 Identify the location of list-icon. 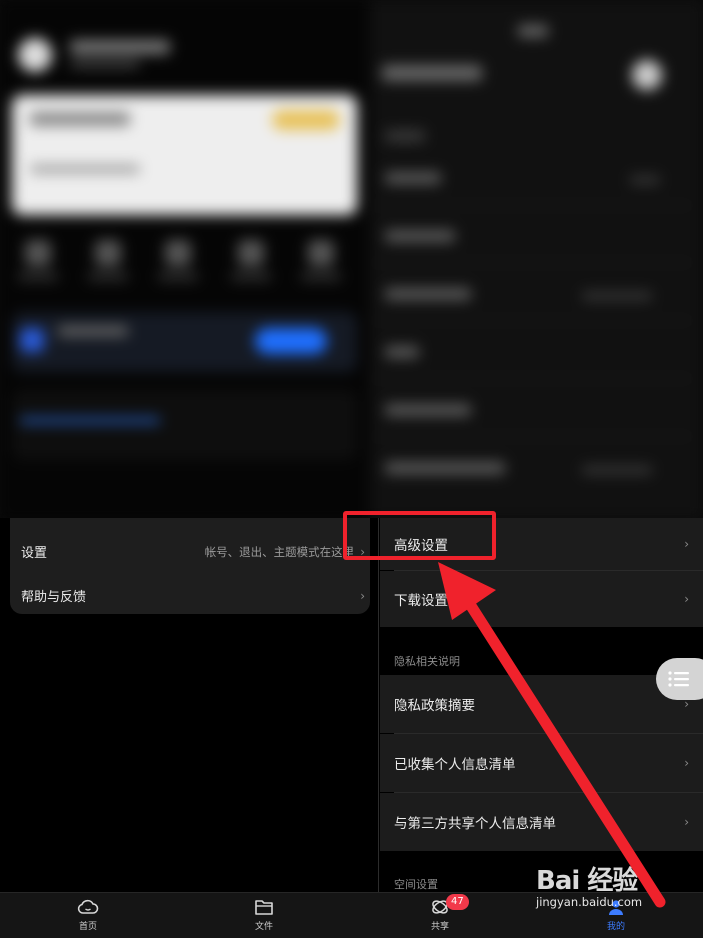
(678, 679).